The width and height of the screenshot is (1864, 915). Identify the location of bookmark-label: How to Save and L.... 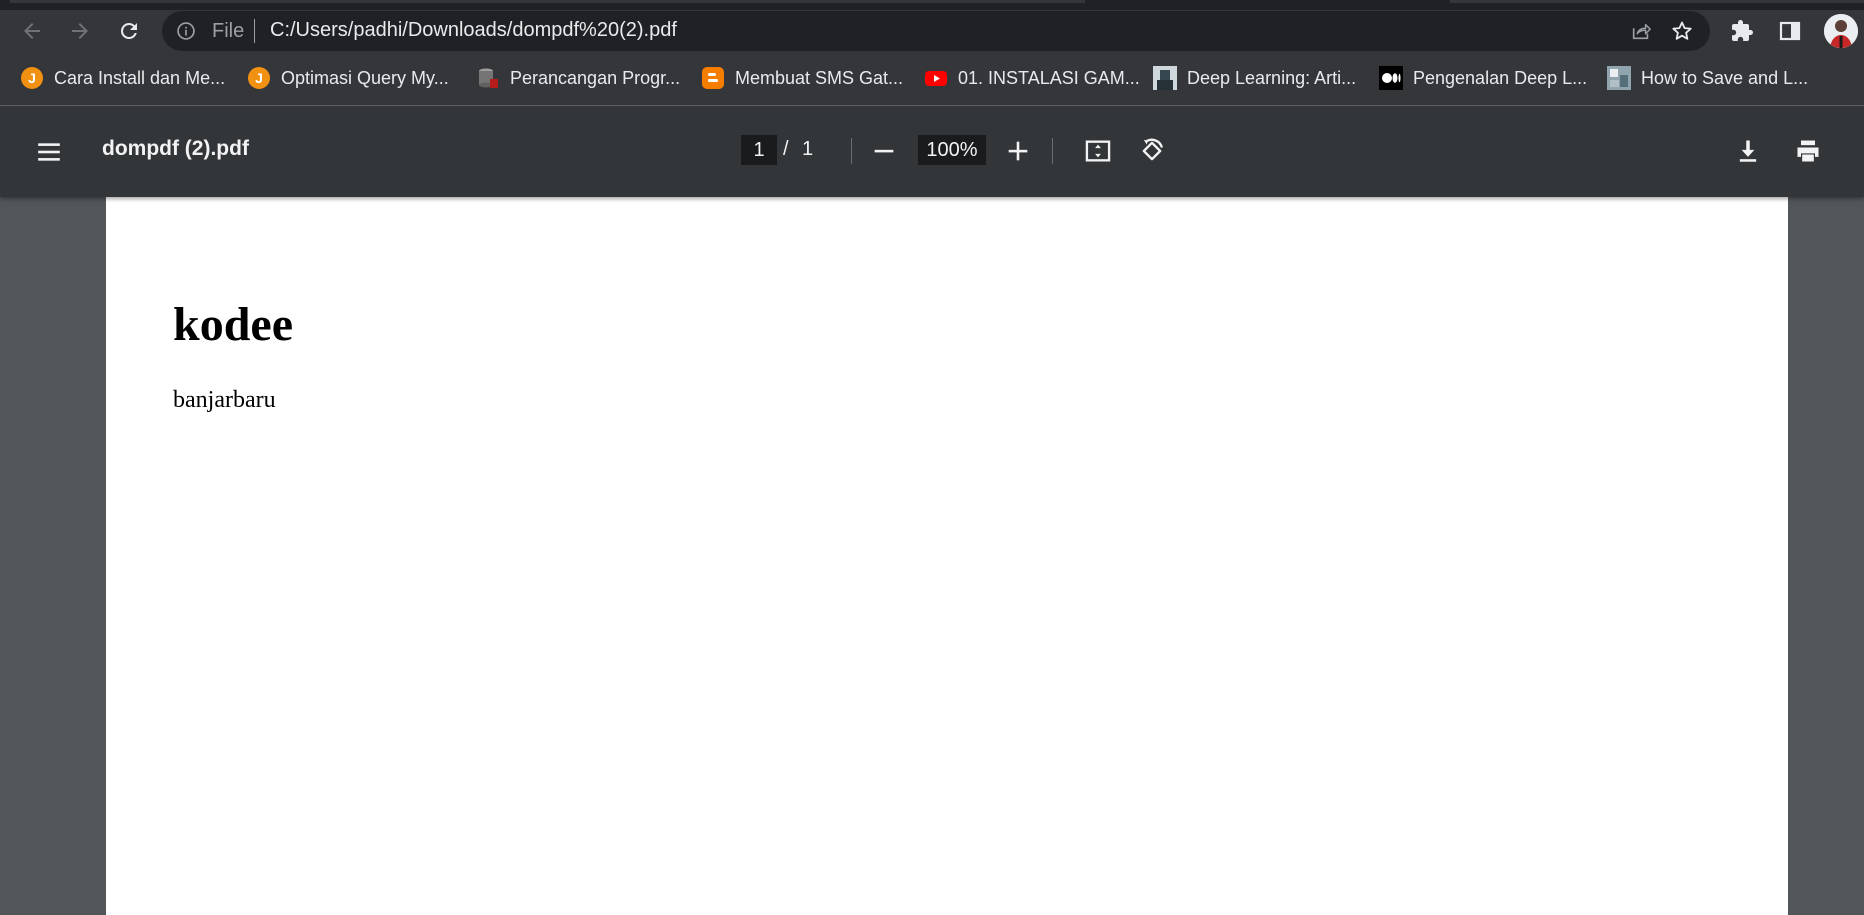
(1725, 77).